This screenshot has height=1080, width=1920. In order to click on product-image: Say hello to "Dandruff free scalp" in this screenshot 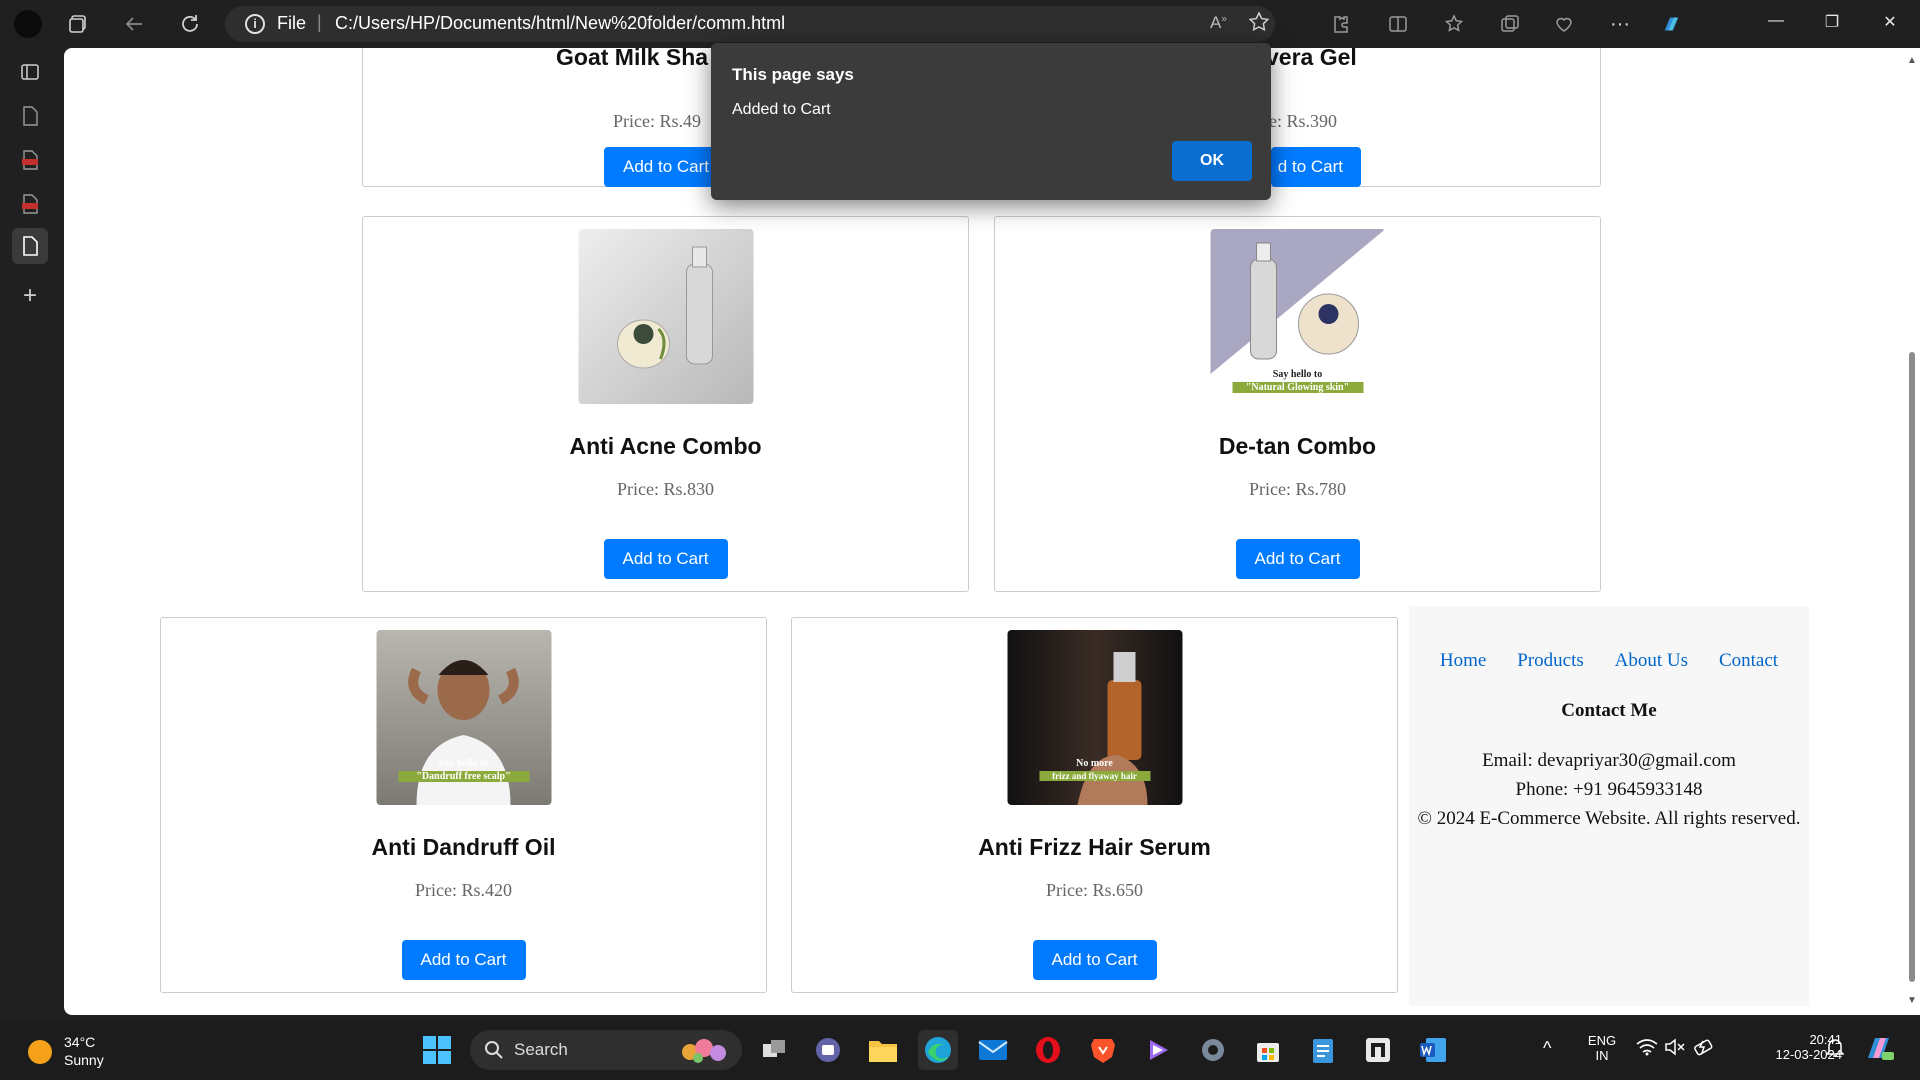, I will do `click(463, 717)`.